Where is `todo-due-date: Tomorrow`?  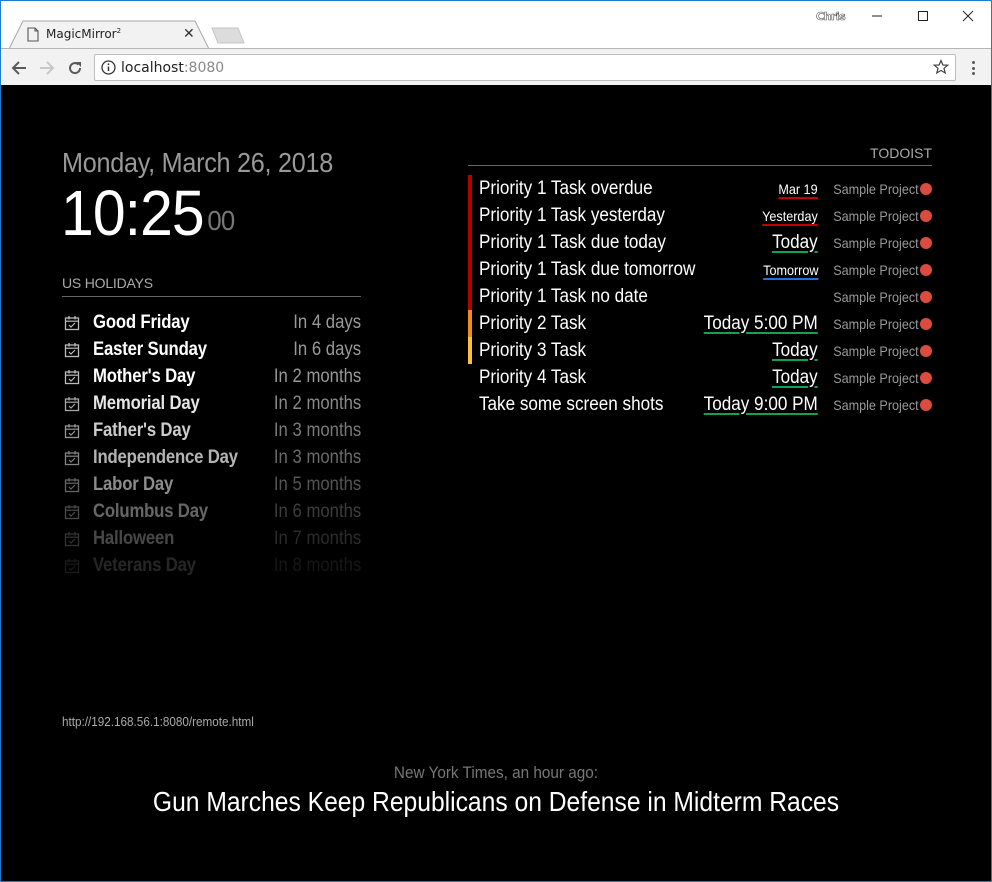 todo-due-date: Tomorrow is located at coordinates (790, 269).